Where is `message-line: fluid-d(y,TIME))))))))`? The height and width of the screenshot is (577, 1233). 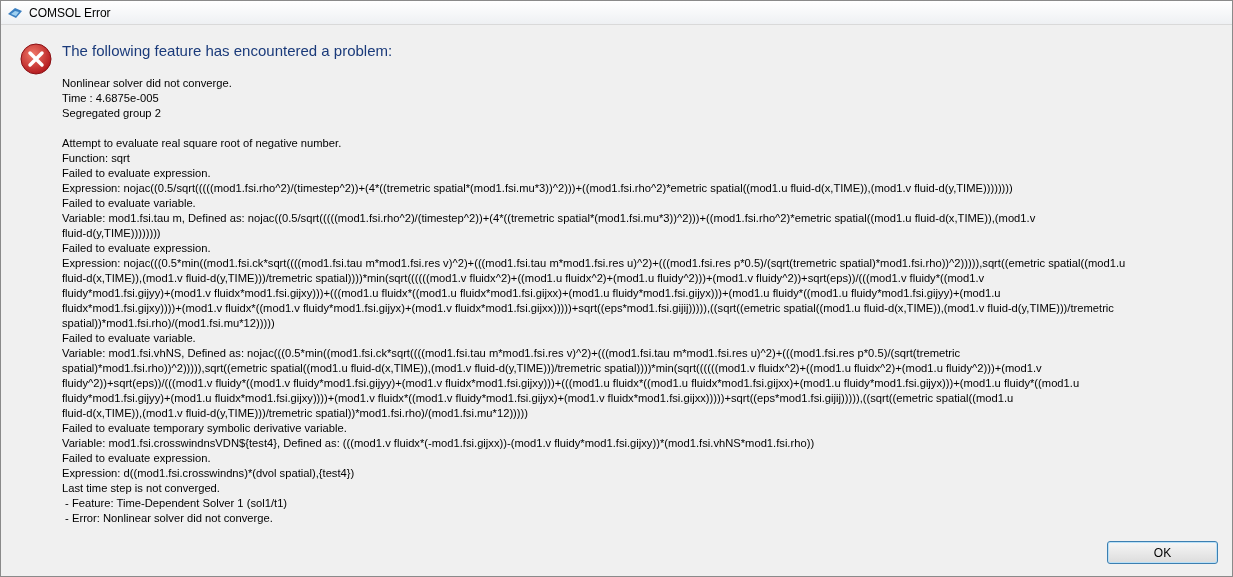 message-line: fluid-d(y,TIME)))))))) is located at coordinates (112, 233).